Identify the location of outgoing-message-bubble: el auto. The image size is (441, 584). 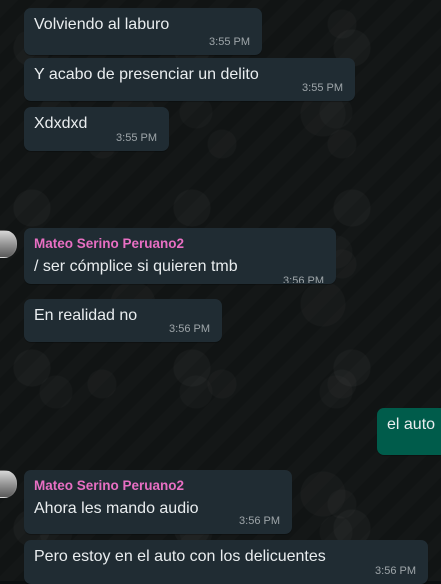
(409, 431).